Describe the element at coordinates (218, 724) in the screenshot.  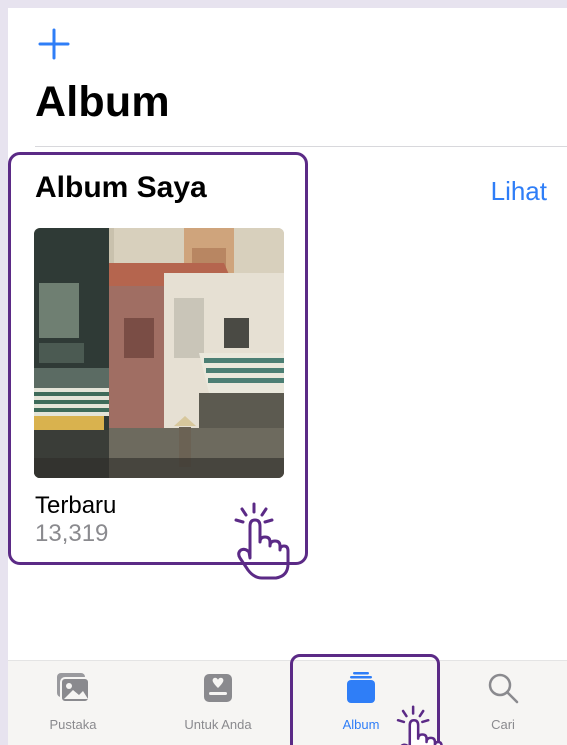
I see `tab-label: Untuk Anda` at that location.